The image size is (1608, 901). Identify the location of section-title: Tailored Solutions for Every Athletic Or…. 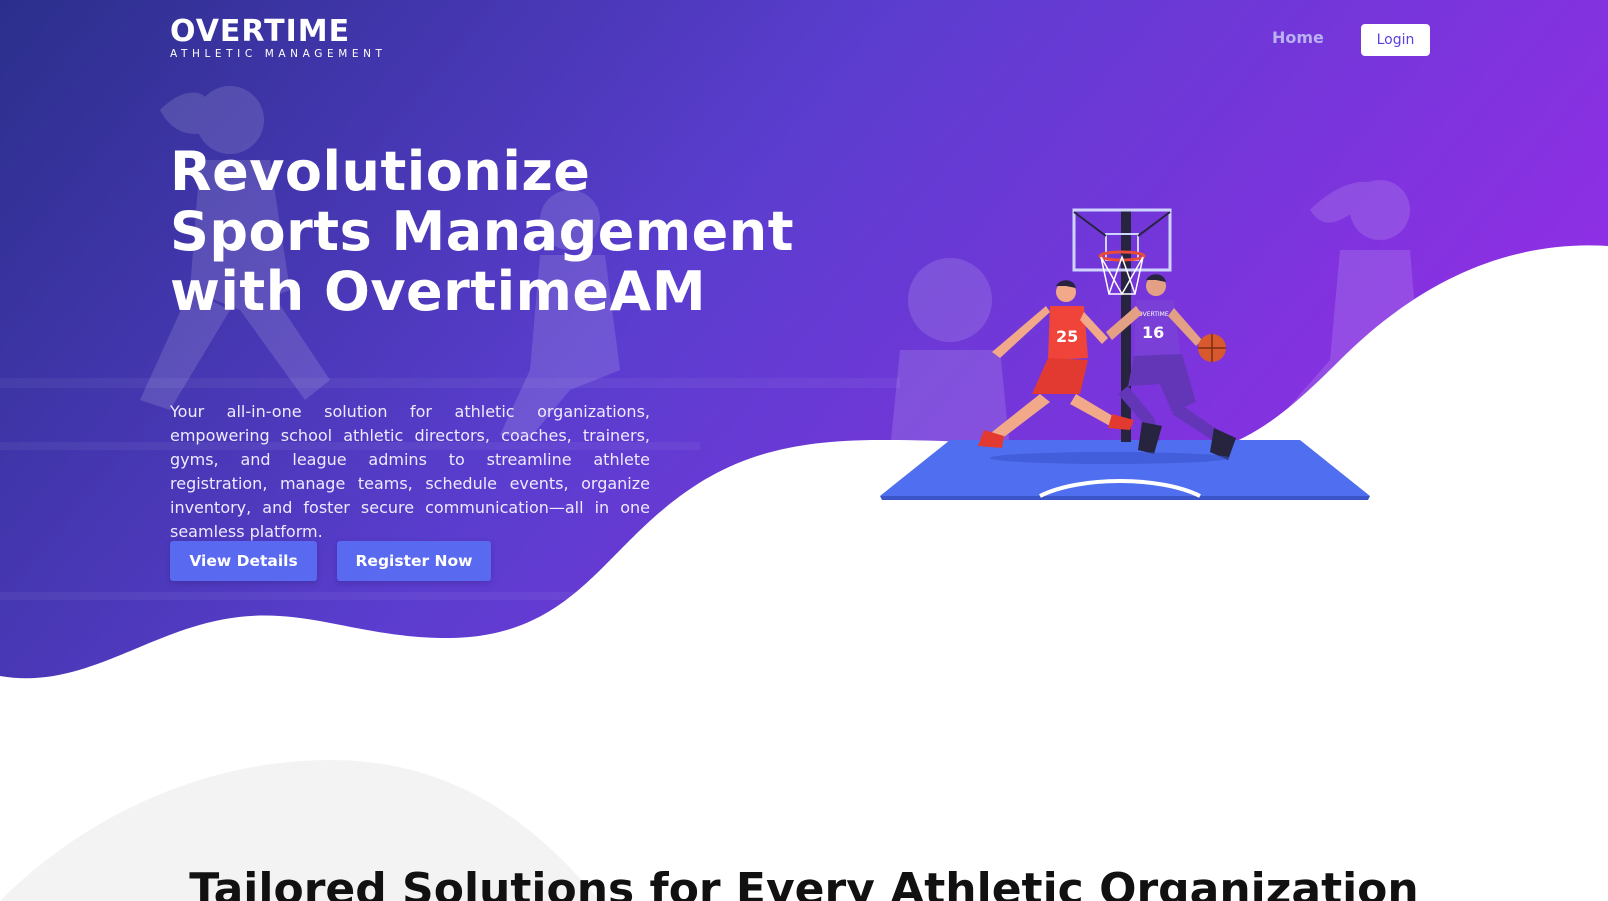
(804, 882).